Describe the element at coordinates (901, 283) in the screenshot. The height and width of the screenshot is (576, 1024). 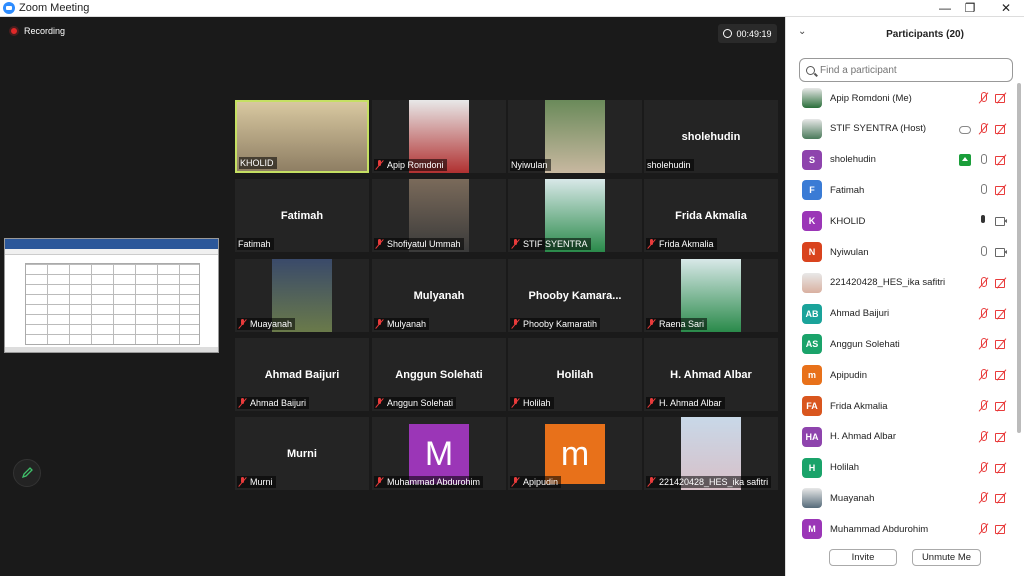
I see `participant-row: 221420428_HES_ika safitri` at that location.